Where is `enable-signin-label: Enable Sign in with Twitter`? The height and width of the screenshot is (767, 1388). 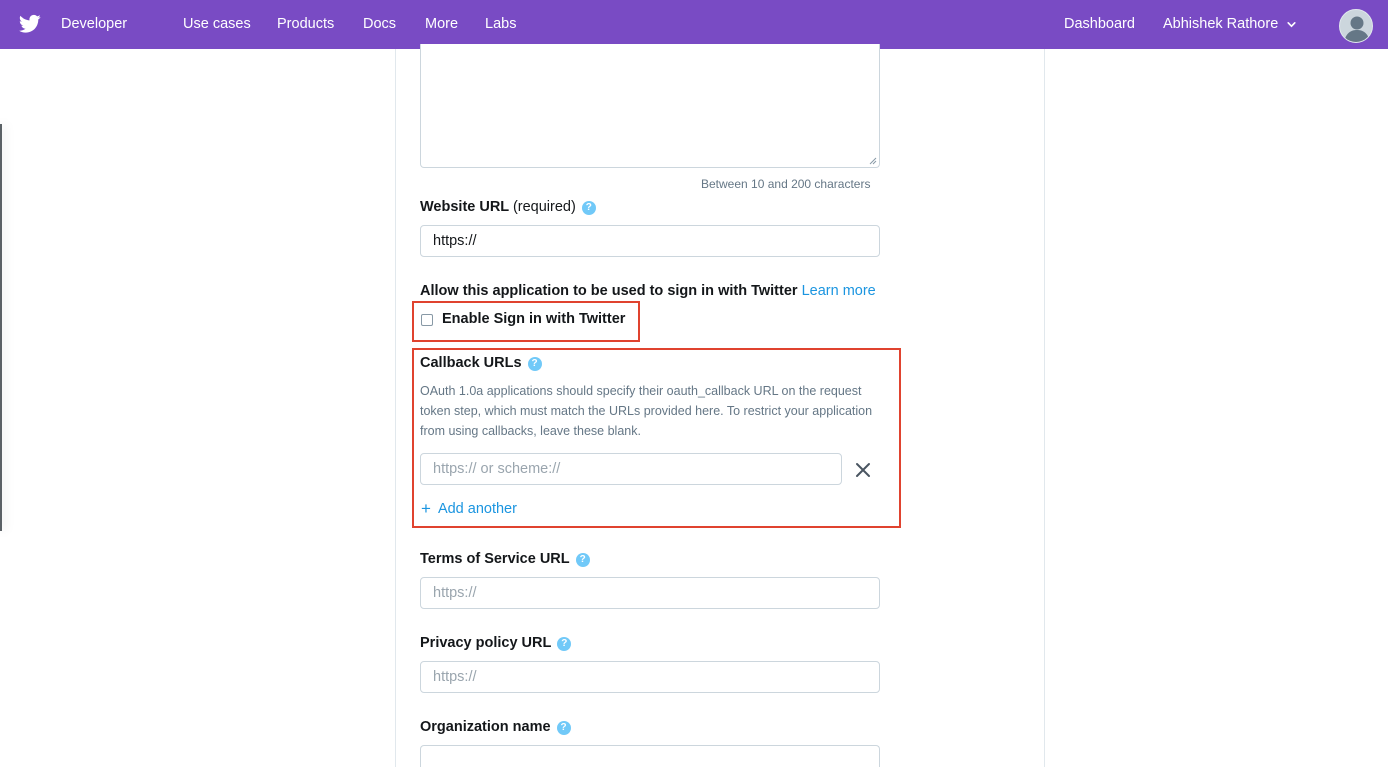 enable-signin-label: Enable Sign in with Twitter is located at coordinates (533, 319).